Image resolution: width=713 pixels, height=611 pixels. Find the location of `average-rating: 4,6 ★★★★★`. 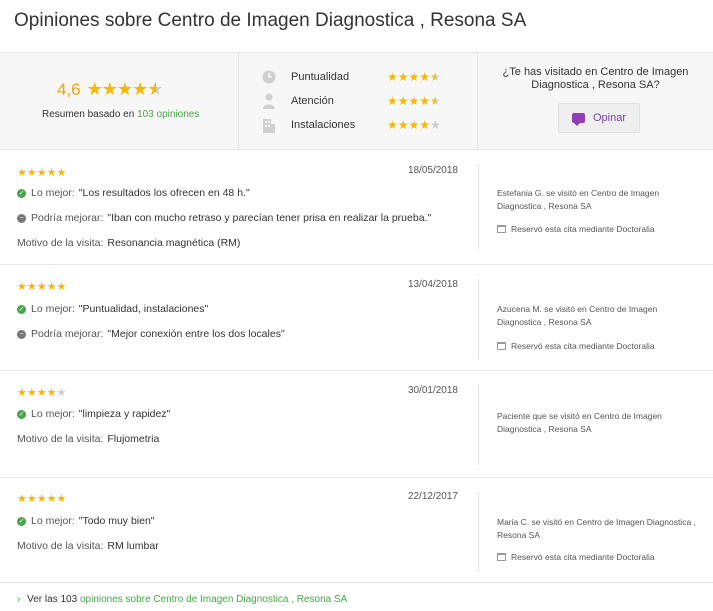

average-rating: 4,6 ★★★★★ is located at coordinates (110, 89).